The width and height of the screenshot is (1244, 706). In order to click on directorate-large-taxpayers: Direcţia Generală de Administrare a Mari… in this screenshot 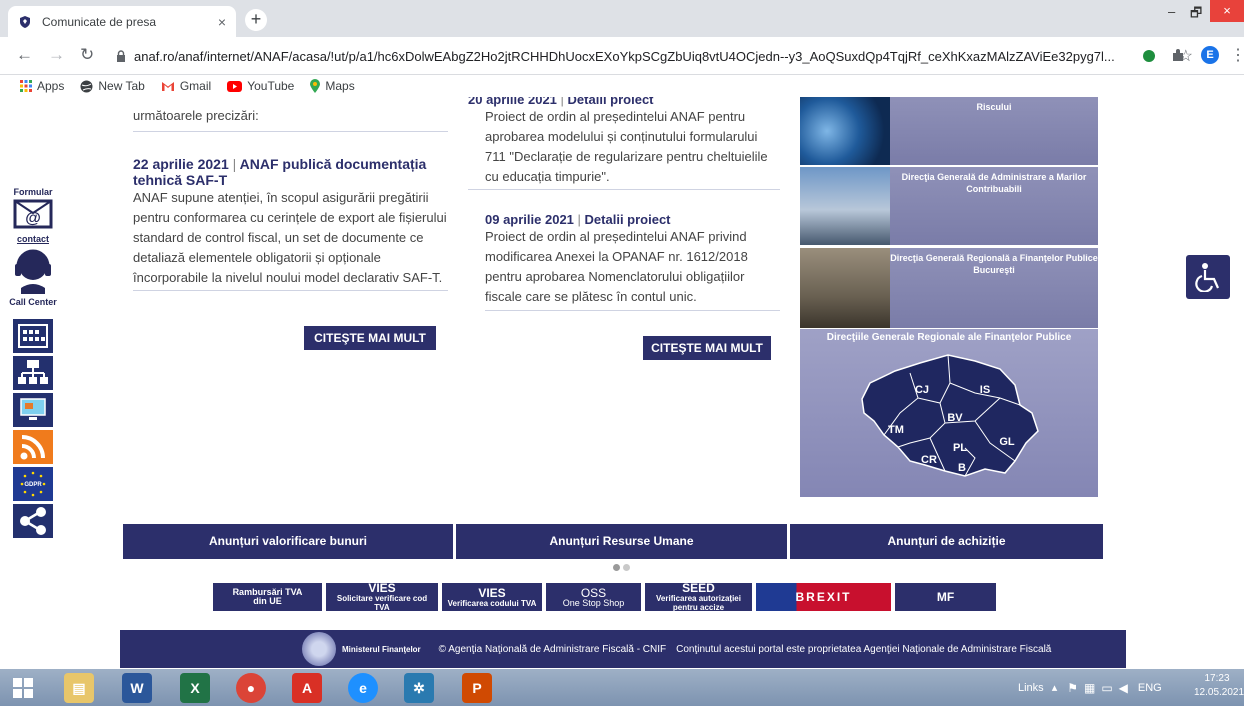, I will do `click(949, 206)`.